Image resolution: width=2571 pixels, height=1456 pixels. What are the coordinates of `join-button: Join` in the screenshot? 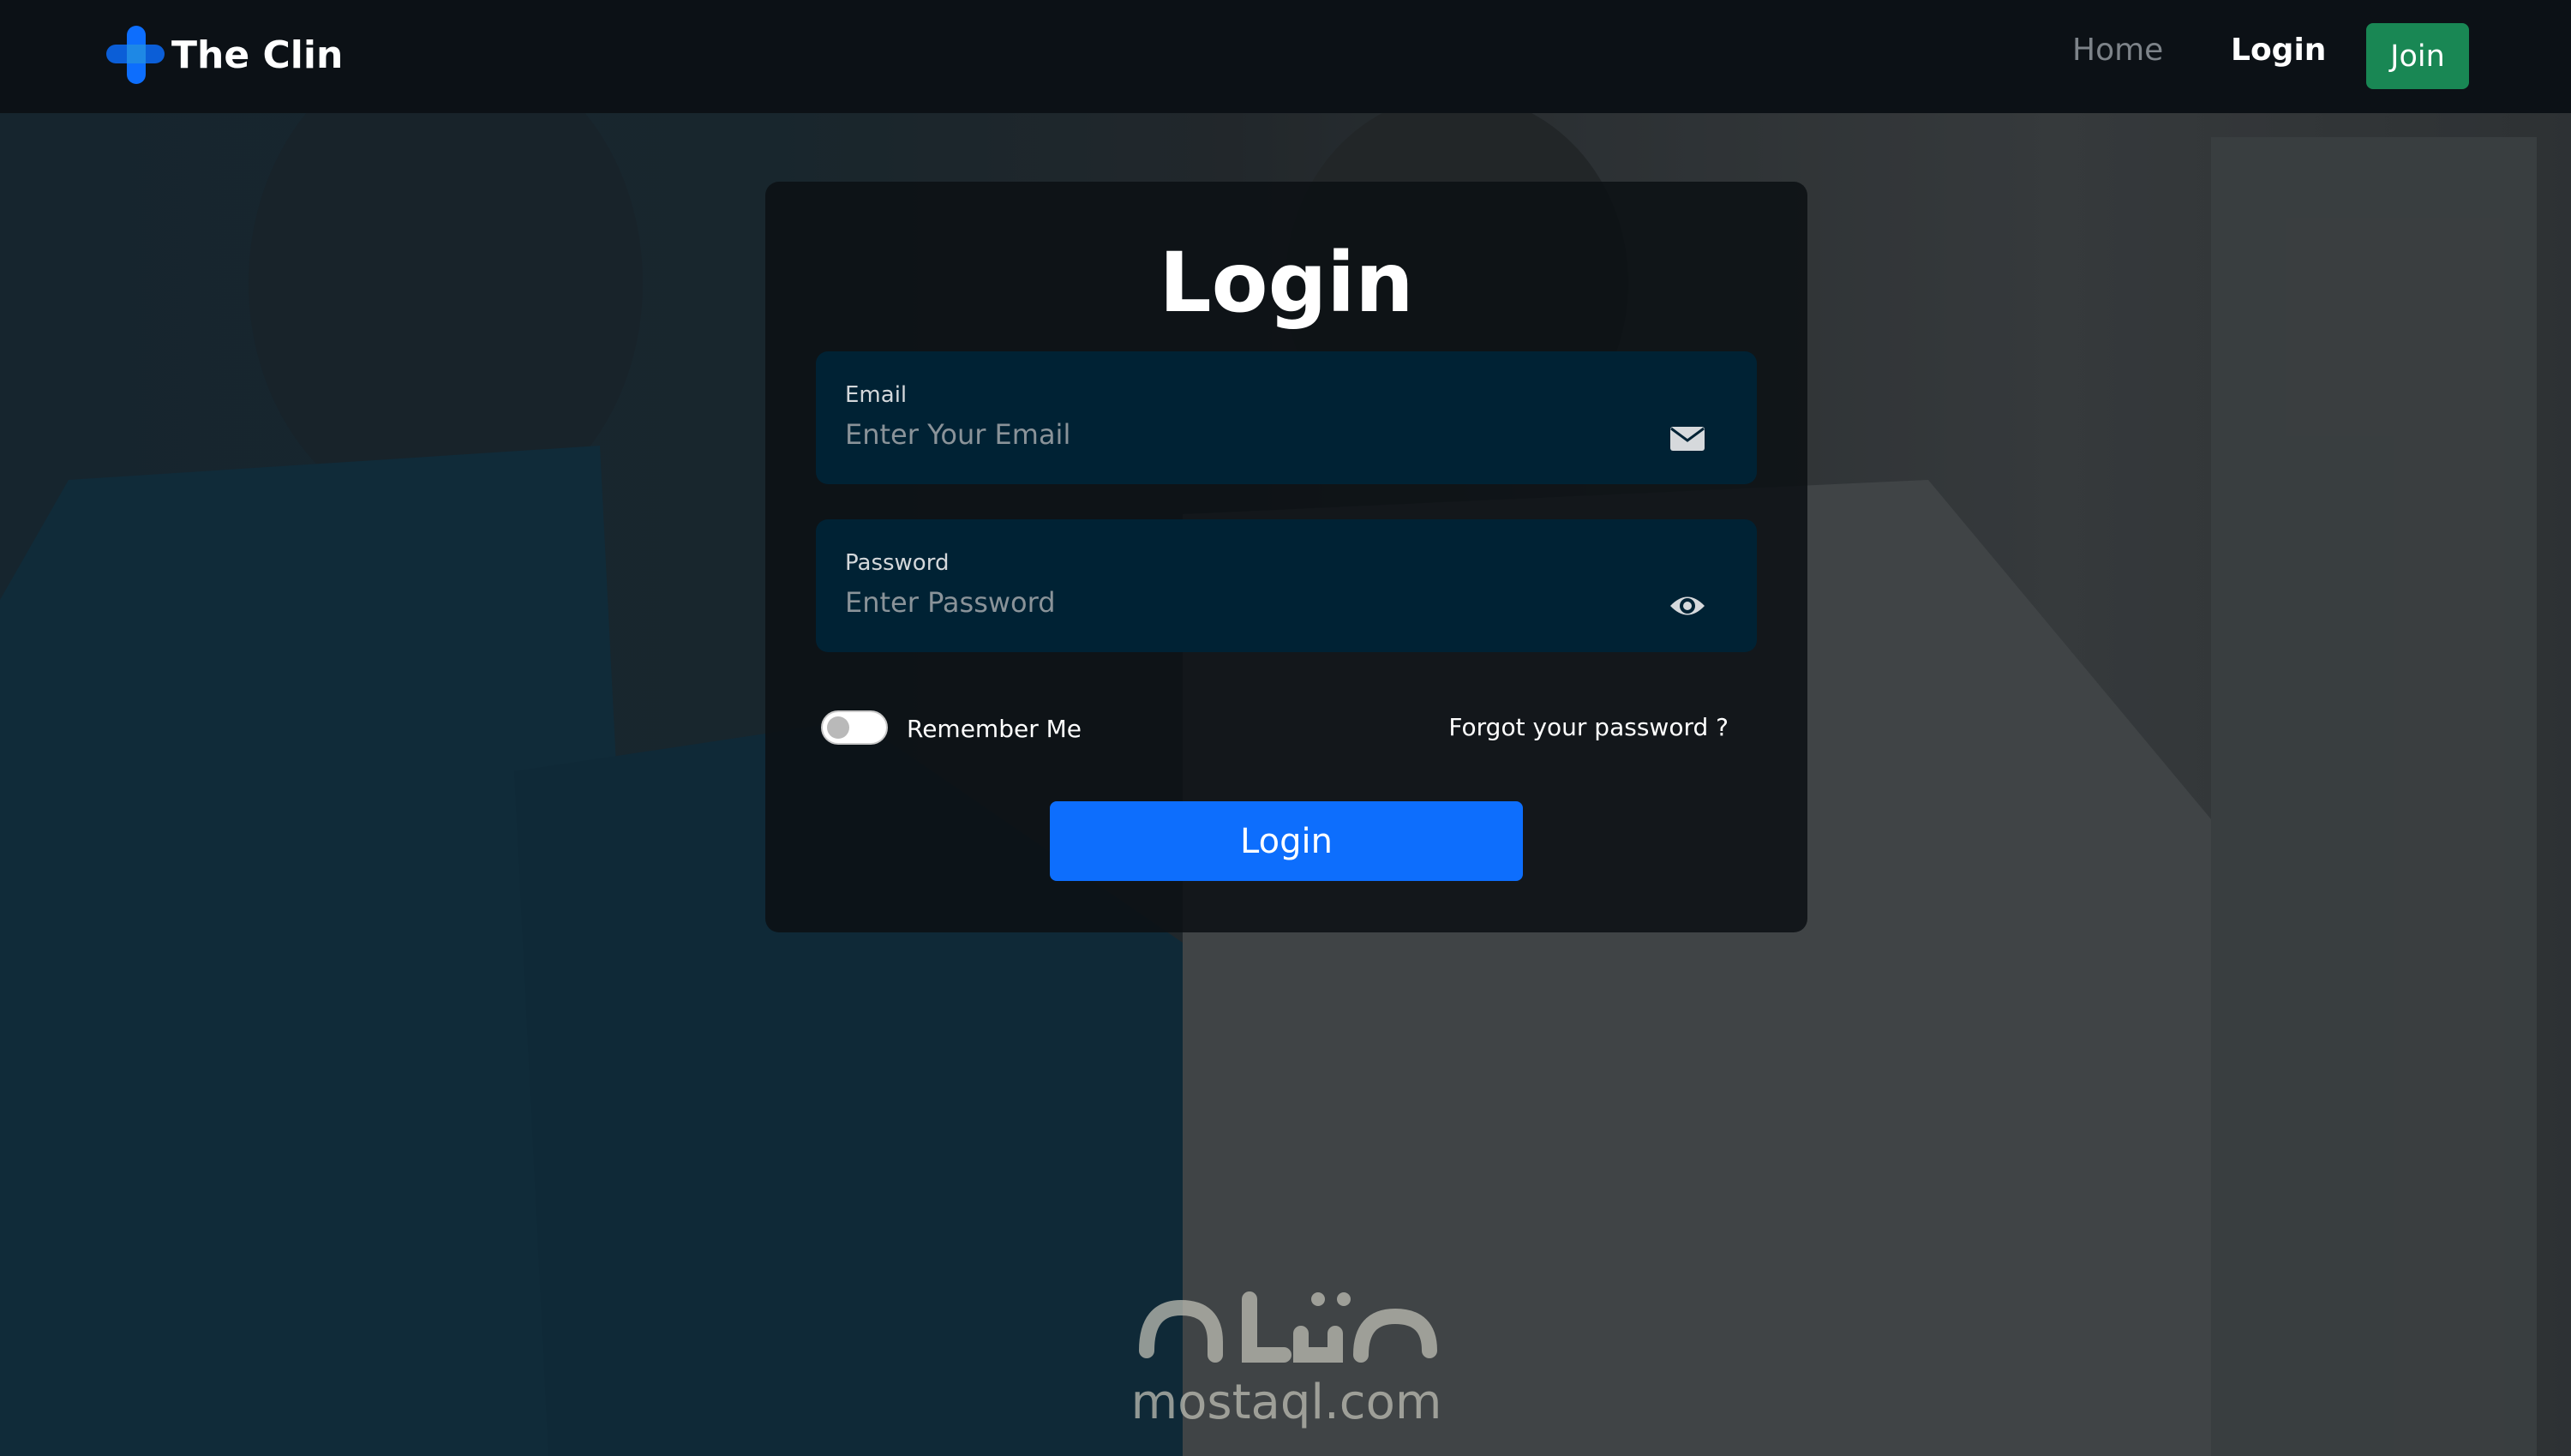 It's located at (2417, 56).